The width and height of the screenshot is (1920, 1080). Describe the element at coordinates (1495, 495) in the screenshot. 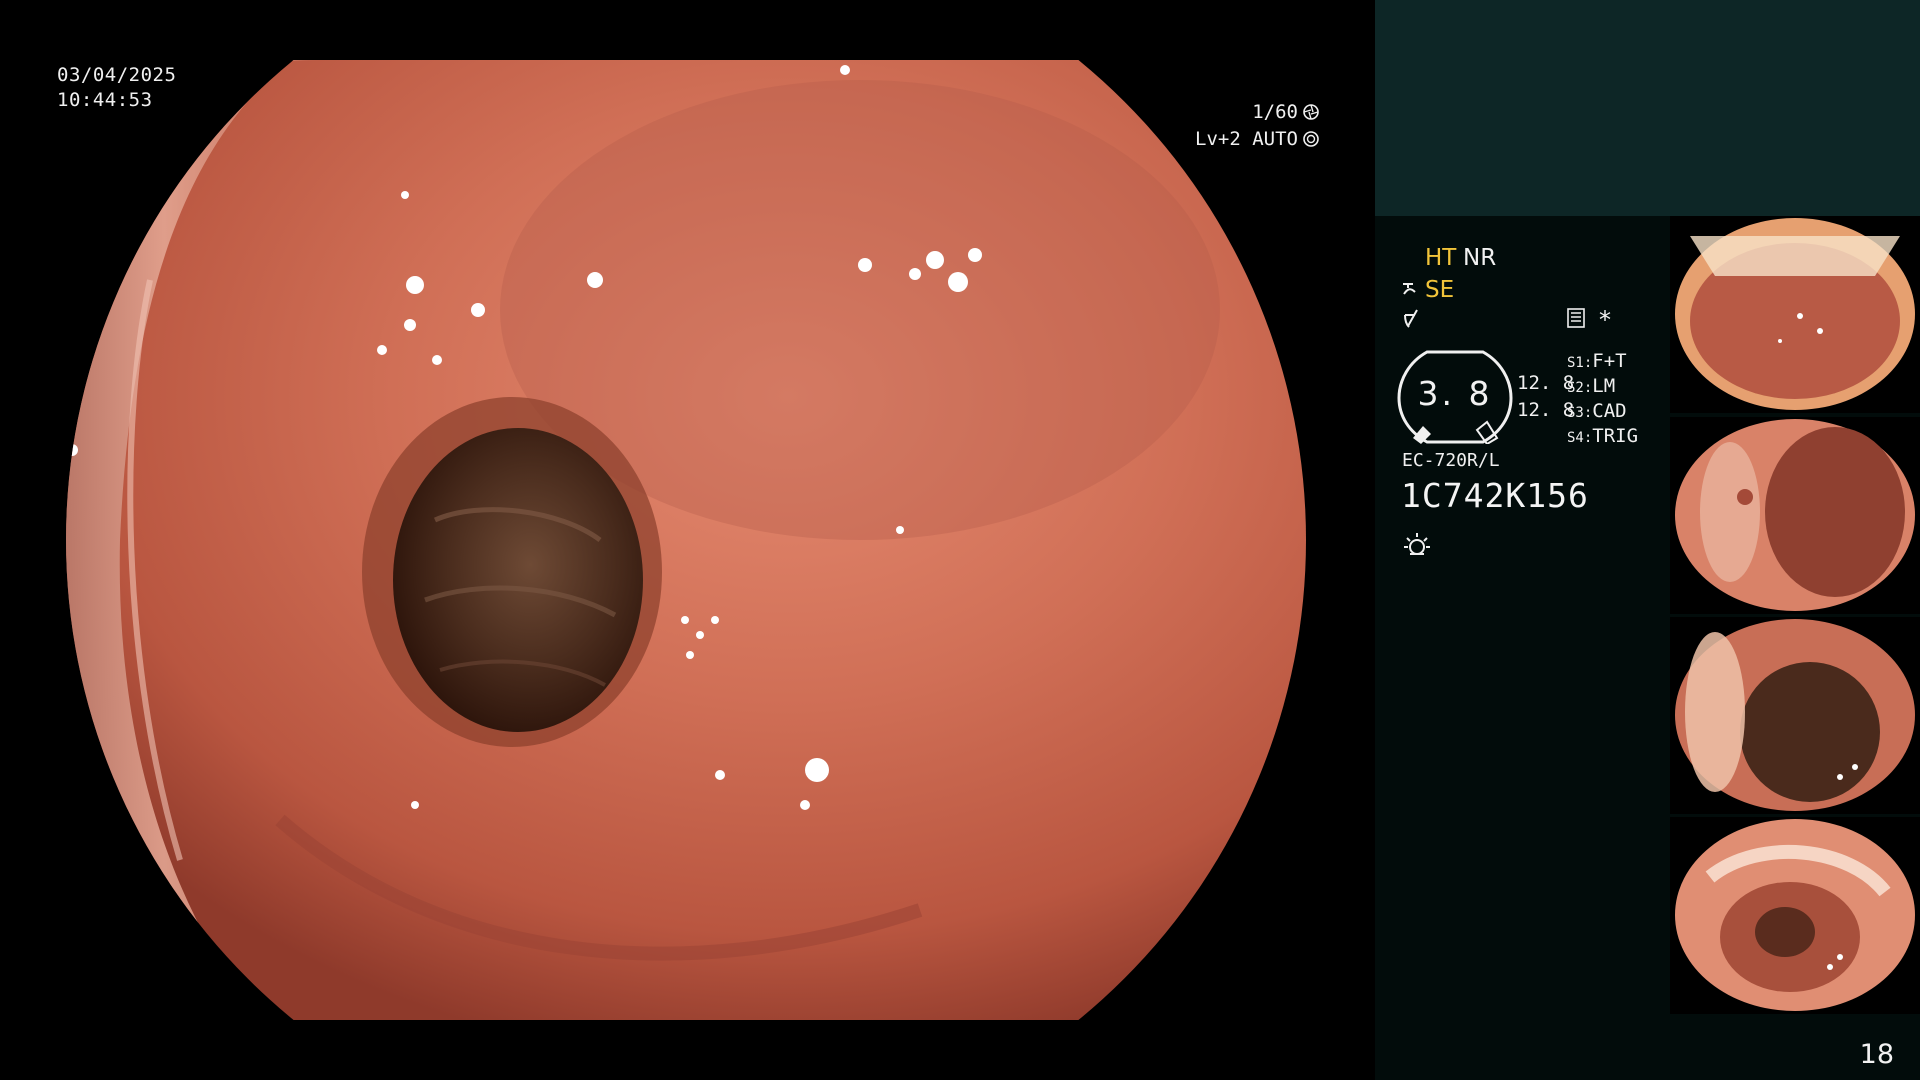

I see `scope-serial-number: 1C742K156` at that location.